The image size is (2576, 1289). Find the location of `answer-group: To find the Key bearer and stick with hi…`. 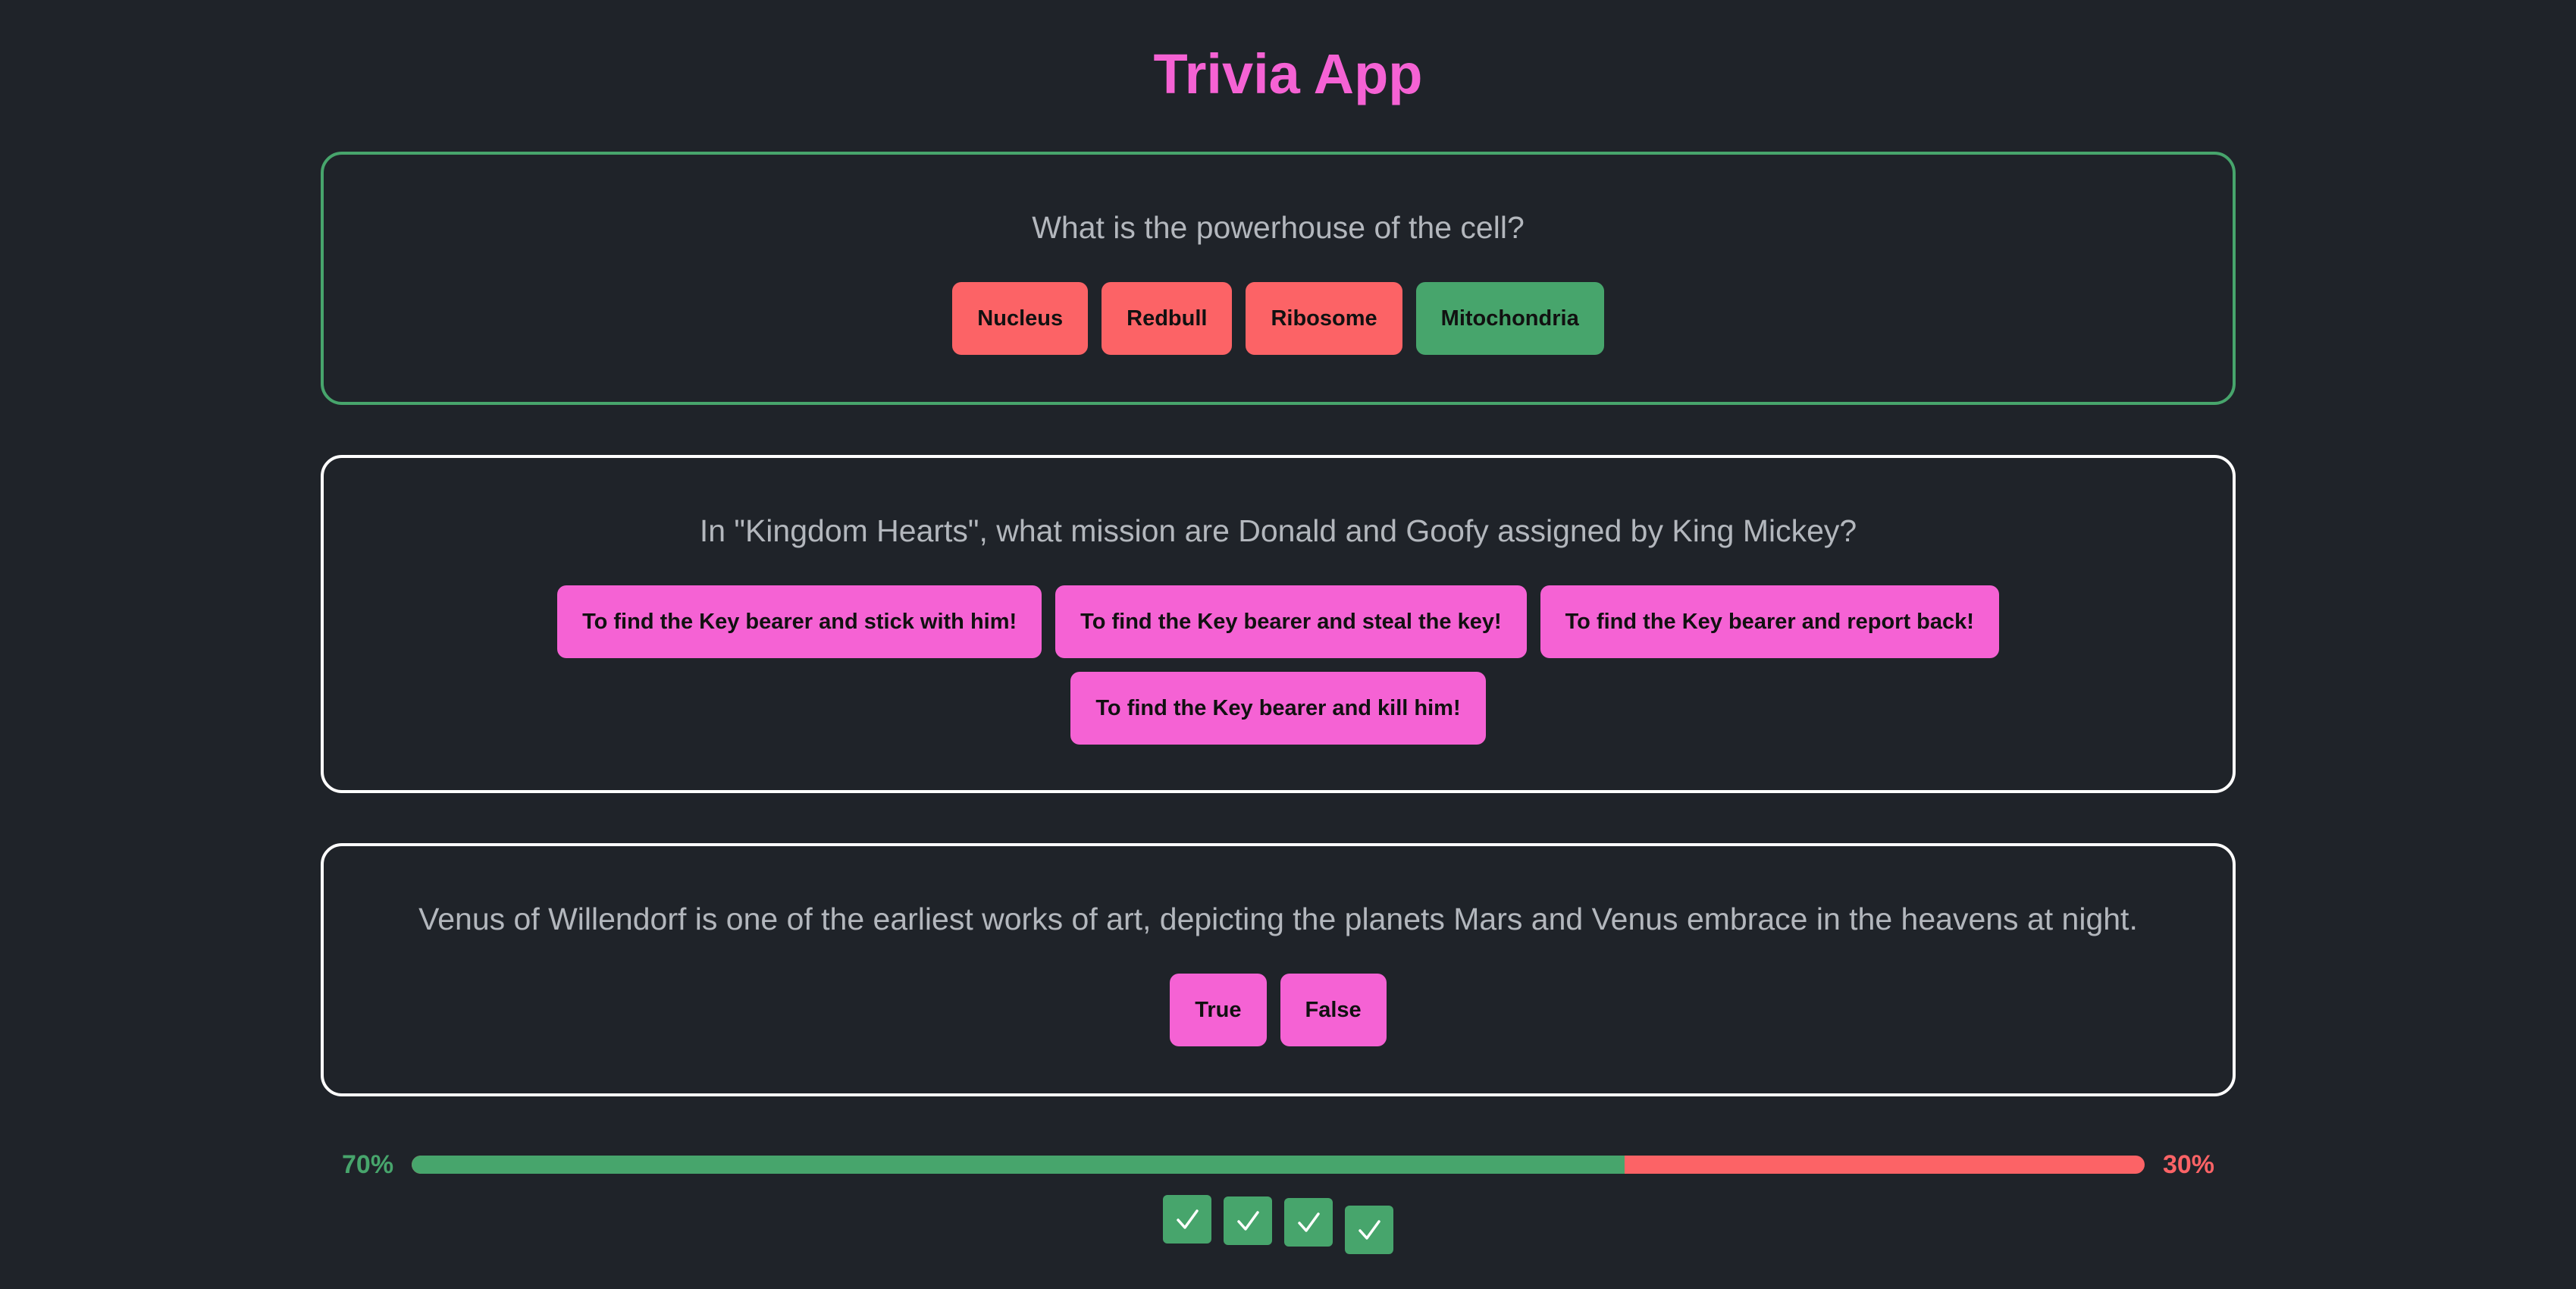

answer-group: To find the Key bearer and stick with hi… is located at coordinates (1278, 665).